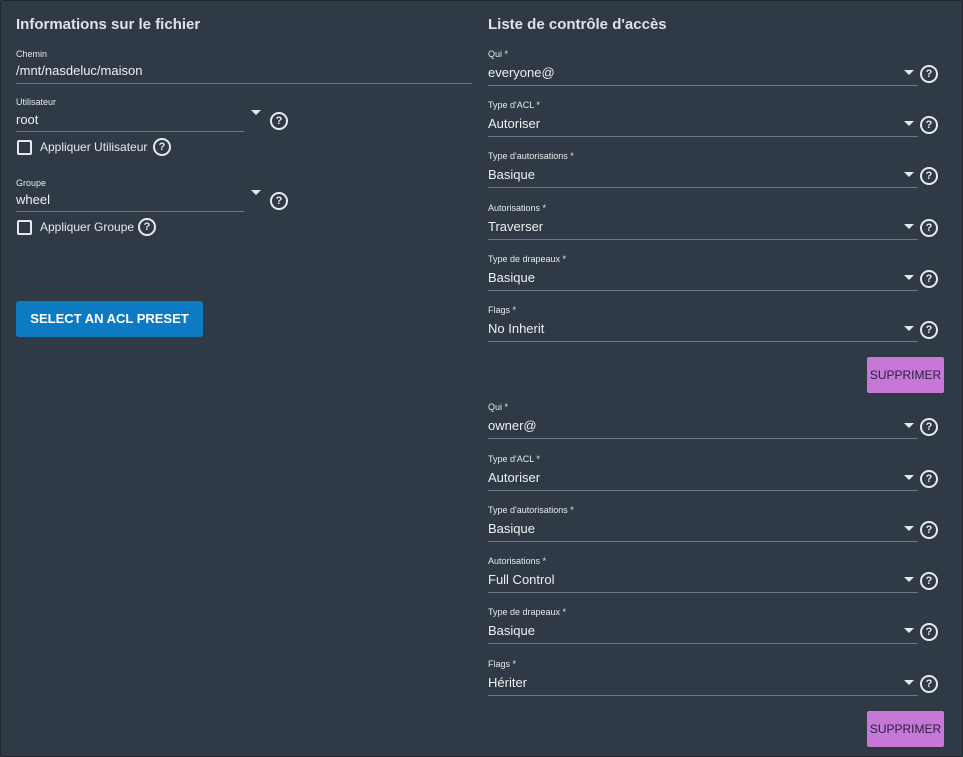  I want to click on user-select: root, so click(27, 119).